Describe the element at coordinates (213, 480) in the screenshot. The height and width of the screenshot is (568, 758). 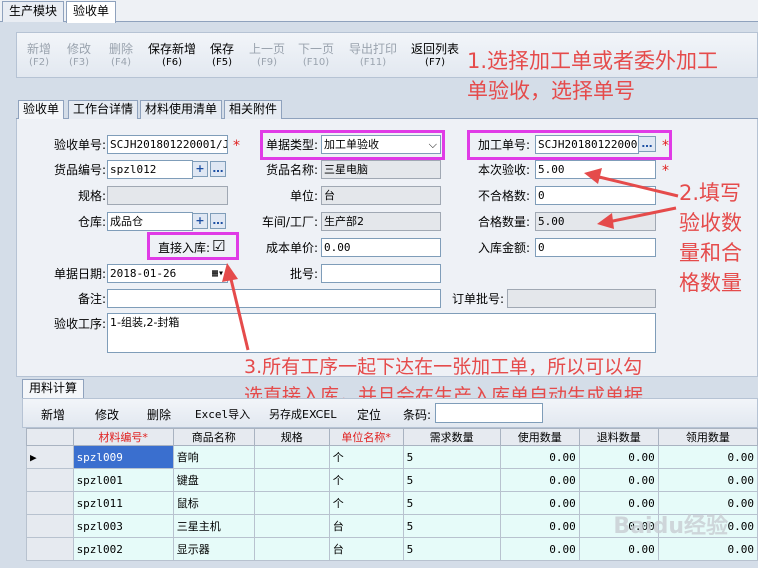
I see `cell-product-name: 键盘` at that location.